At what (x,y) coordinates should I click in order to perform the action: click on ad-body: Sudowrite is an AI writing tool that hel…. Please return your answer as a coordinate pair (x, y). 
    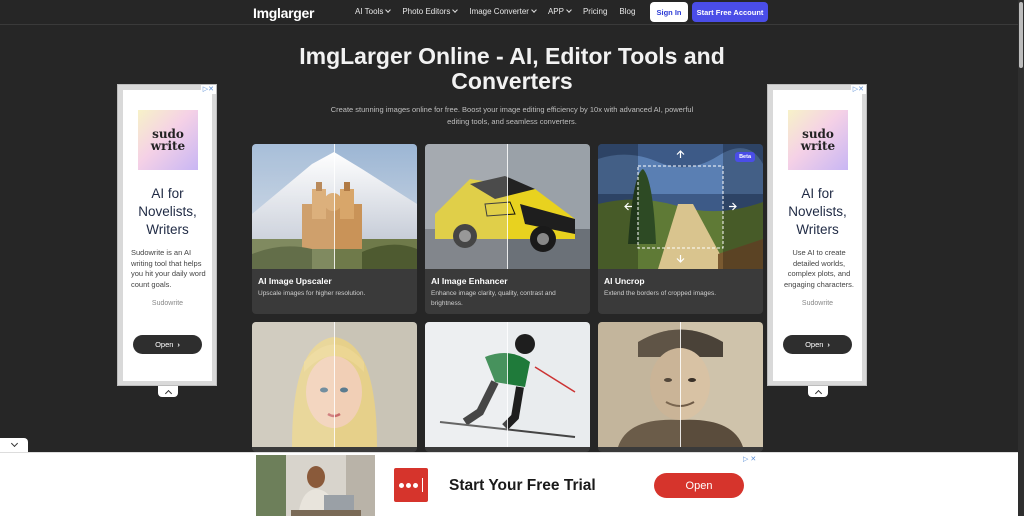
    Looking at the image, I should click on (168, 268).